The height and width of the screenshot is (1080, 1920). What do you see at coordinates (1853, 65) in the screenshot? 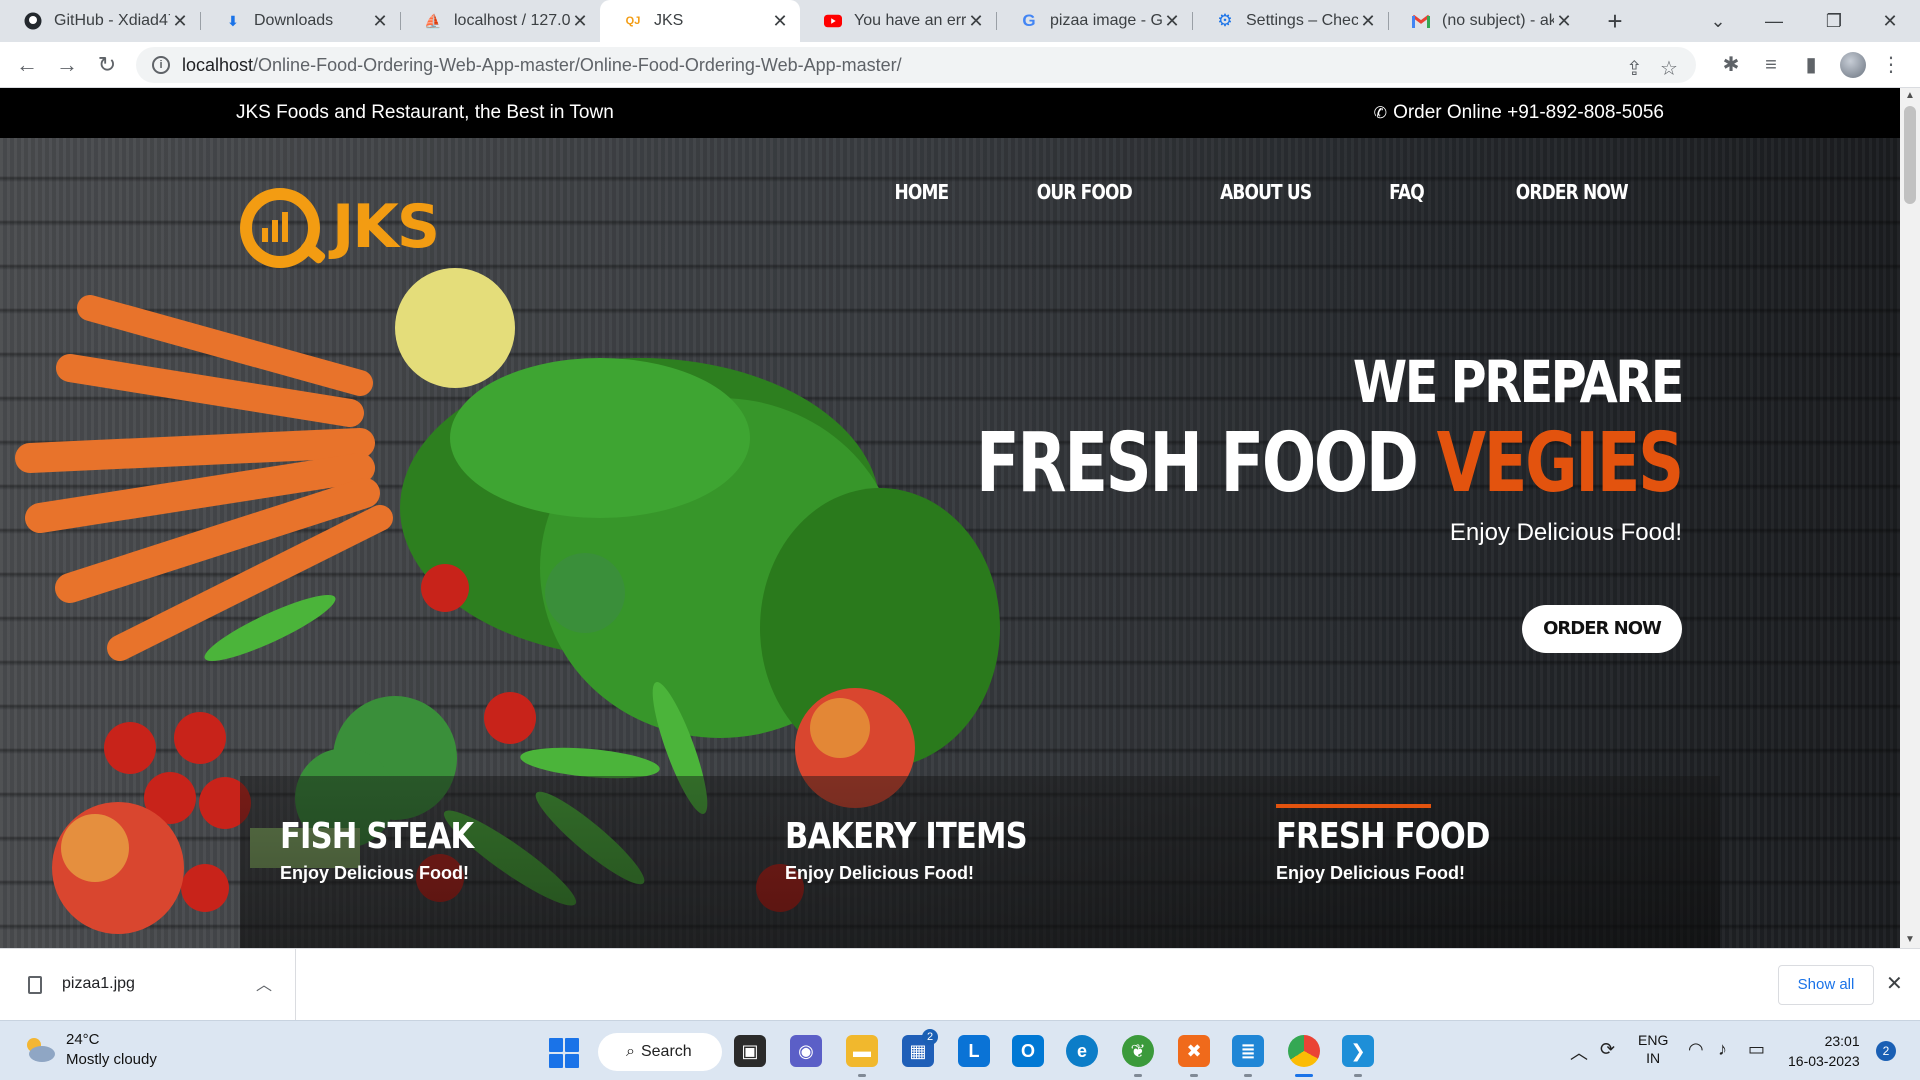
I see `profile-avatar` at bounding box center [1853, 65].